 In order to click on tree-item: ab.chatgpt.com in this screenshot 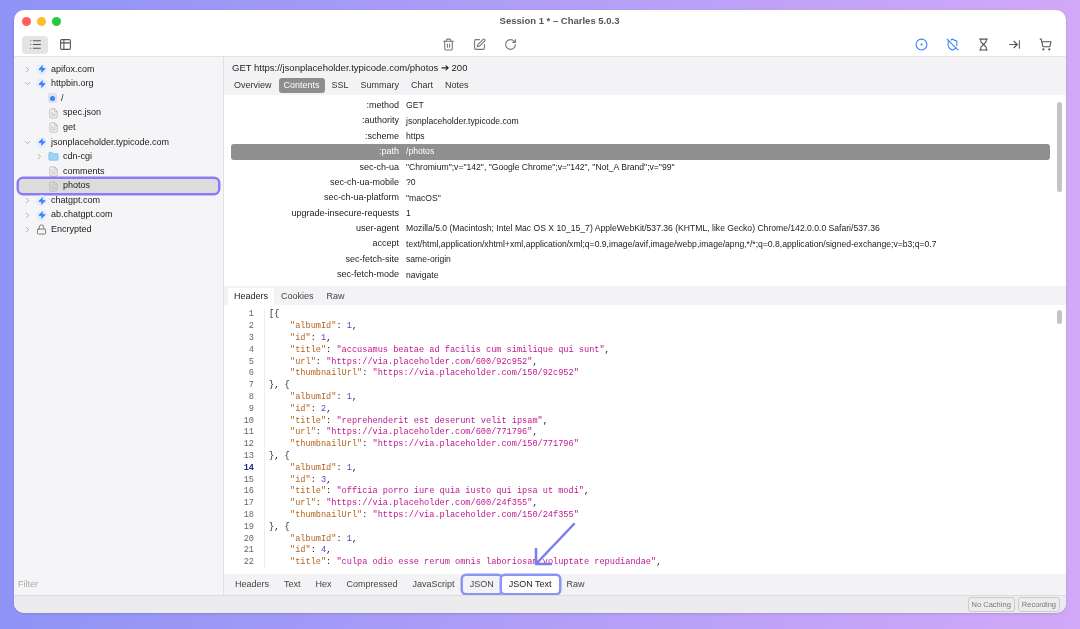, I will do `click(118, 215)`.